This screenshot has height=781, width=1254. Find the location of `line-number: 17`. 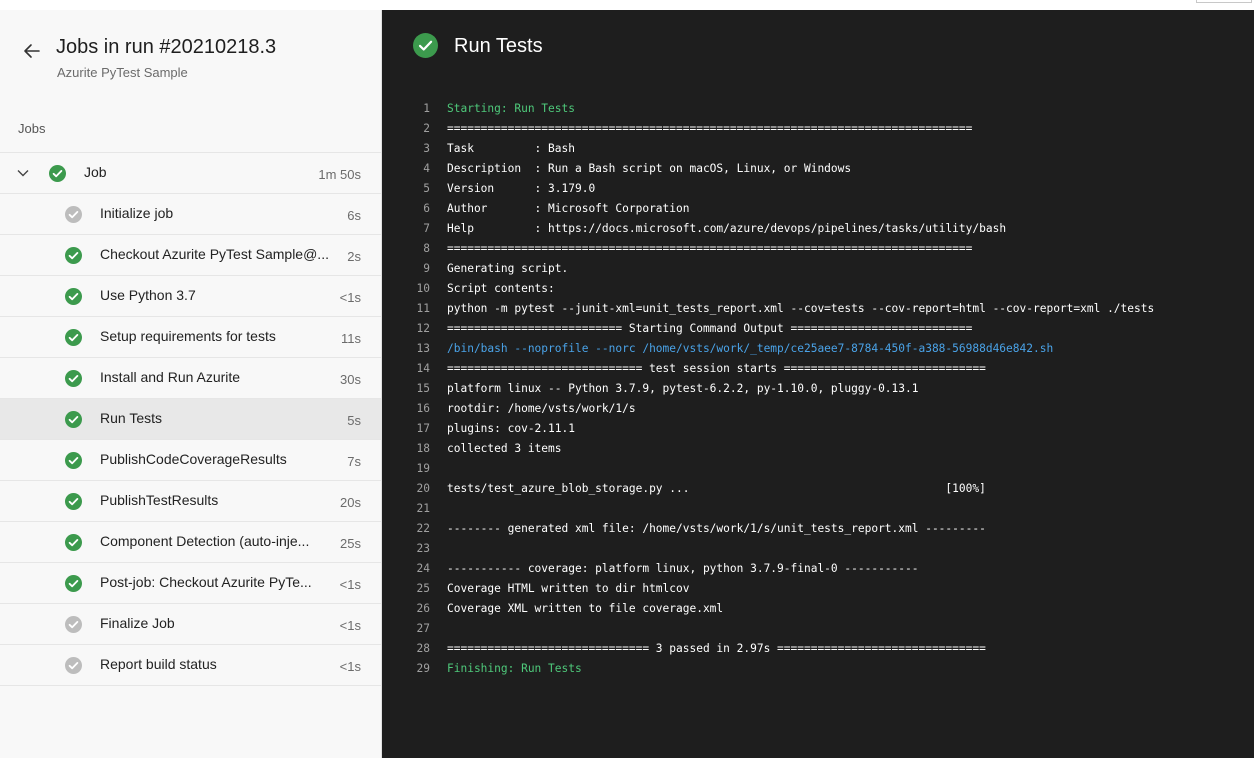

line-number: 17 is located at coordinates (423, 428).